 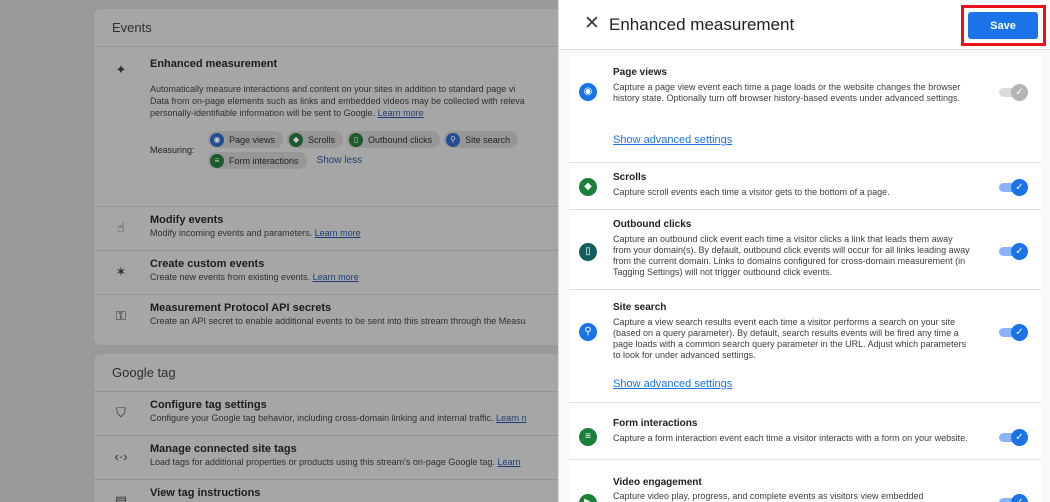 What do you see at coordinates (640, 72) in the screenshot?
I see `setting-title: Page views` at bounding box center [640, 72].